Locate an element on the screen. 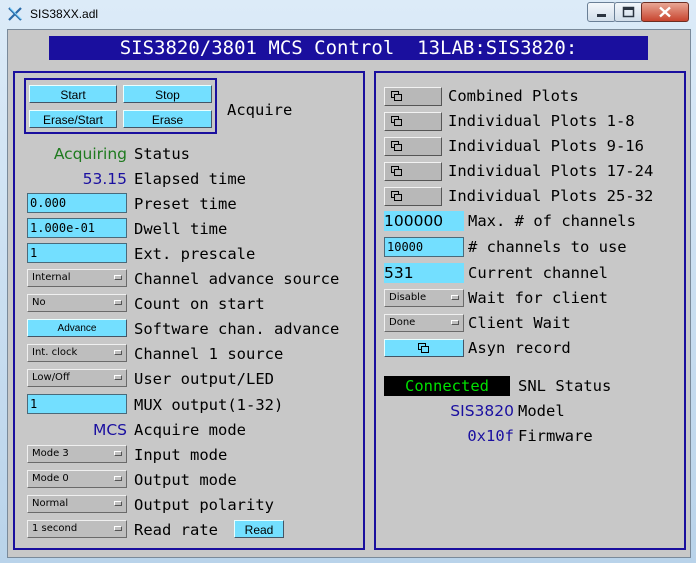  window-title: SIS38XX.adl is located at coordinates (64, 14).